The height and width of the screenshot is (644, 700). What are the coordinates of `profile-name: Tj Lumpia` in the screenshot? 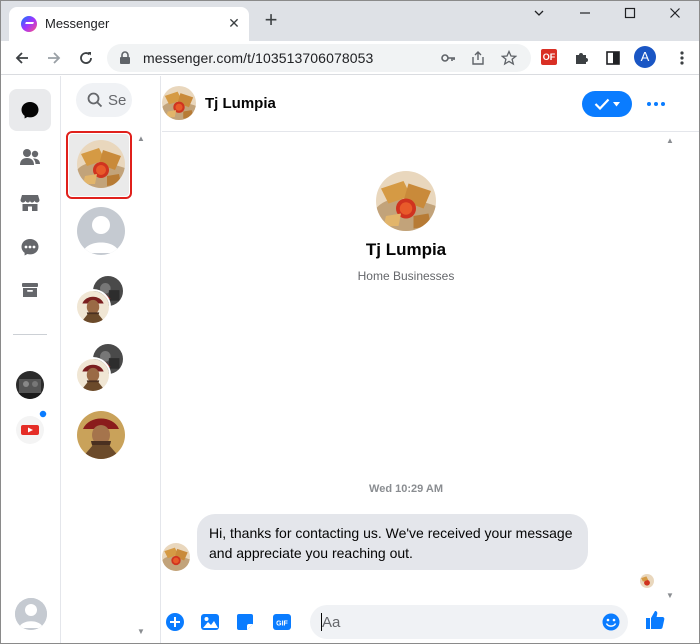 It's located at (406, 249).